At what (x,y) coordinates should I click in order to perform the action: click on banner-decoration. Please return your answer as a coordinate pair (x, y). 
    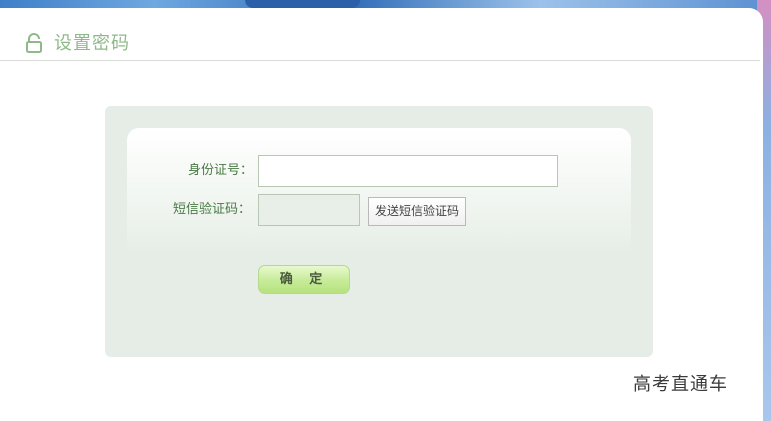
    Looking at the image, I should click on (302, 4).